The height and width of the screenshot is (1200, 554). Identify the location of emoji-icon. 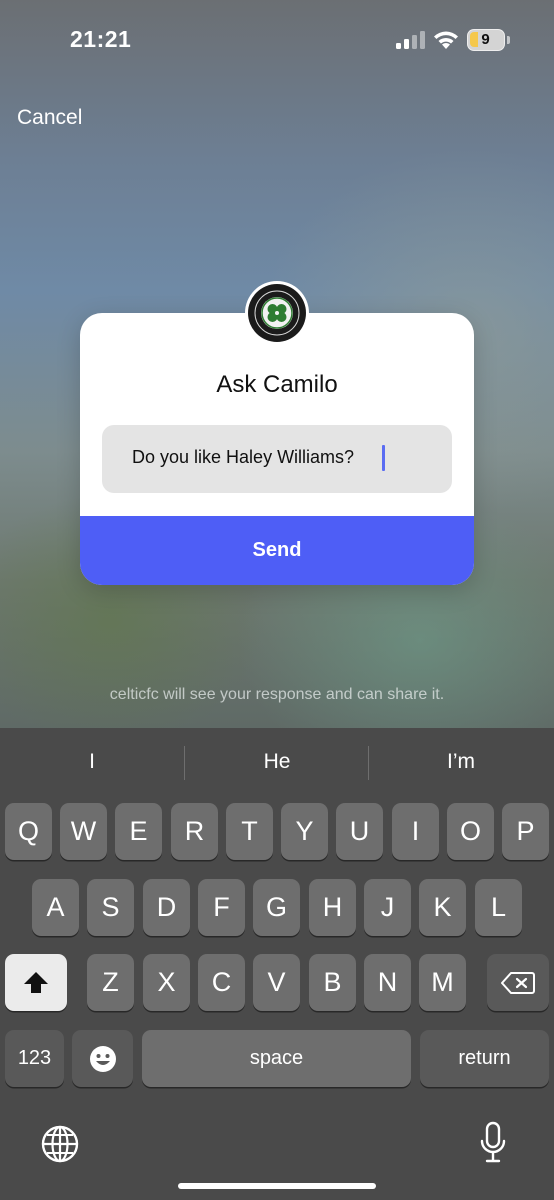
(102, 1058).